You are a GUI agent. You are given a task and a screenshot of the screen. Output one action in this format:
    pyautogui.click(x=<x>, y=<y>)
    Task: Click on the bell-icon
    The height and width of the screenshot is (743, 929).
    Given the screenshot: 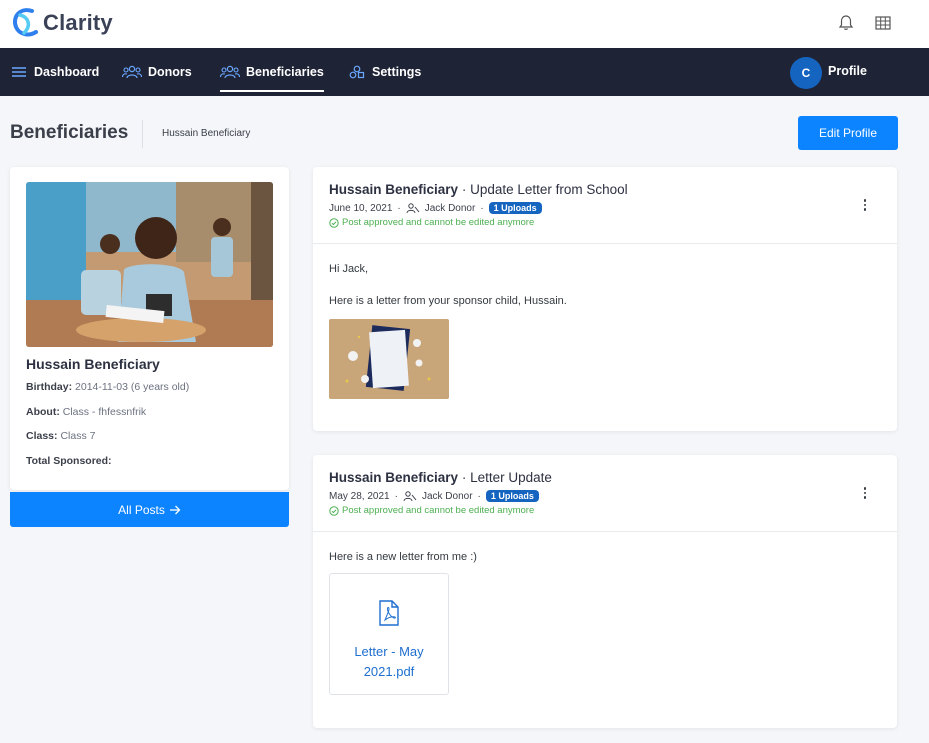 What is the action you would take?
    pyautogui.click(x=846, y=23)
    